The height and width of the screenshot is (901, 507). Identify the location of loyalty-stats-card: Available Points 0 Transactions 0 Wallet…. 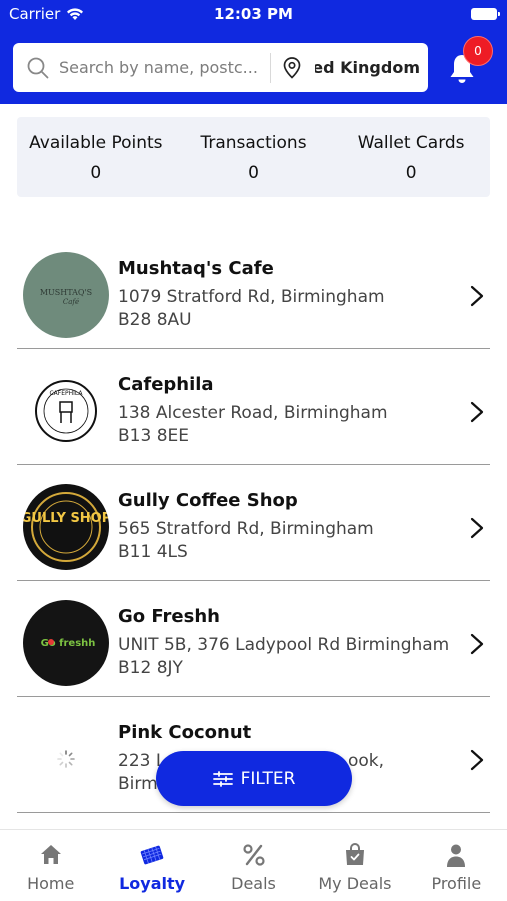
(253, 157).